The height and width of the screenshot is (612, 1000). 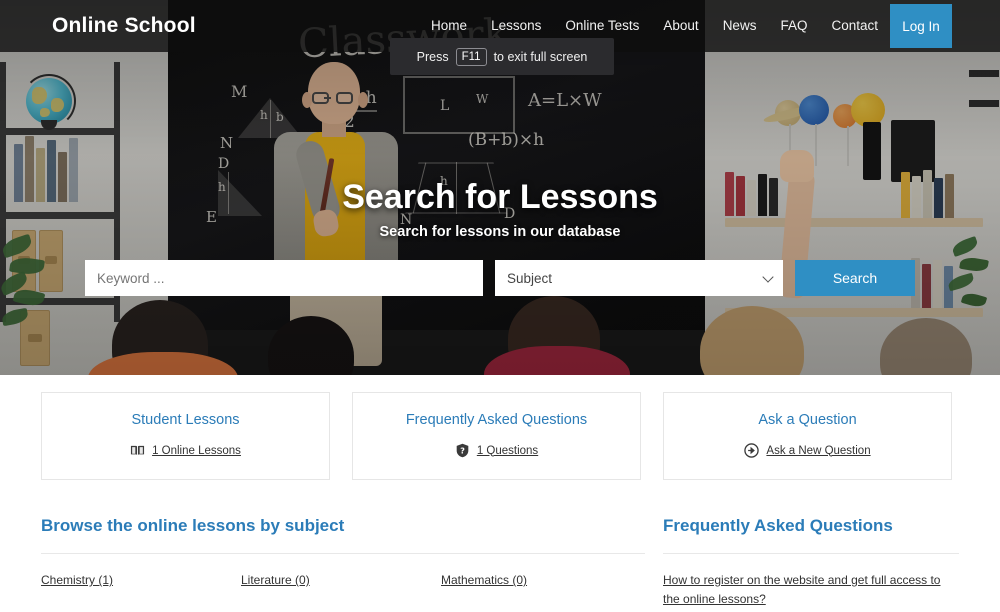 What do you see at coordinates (680, 26) in the screenshot?
I see `nav-item-about: About` at bounding box center [680, 26].